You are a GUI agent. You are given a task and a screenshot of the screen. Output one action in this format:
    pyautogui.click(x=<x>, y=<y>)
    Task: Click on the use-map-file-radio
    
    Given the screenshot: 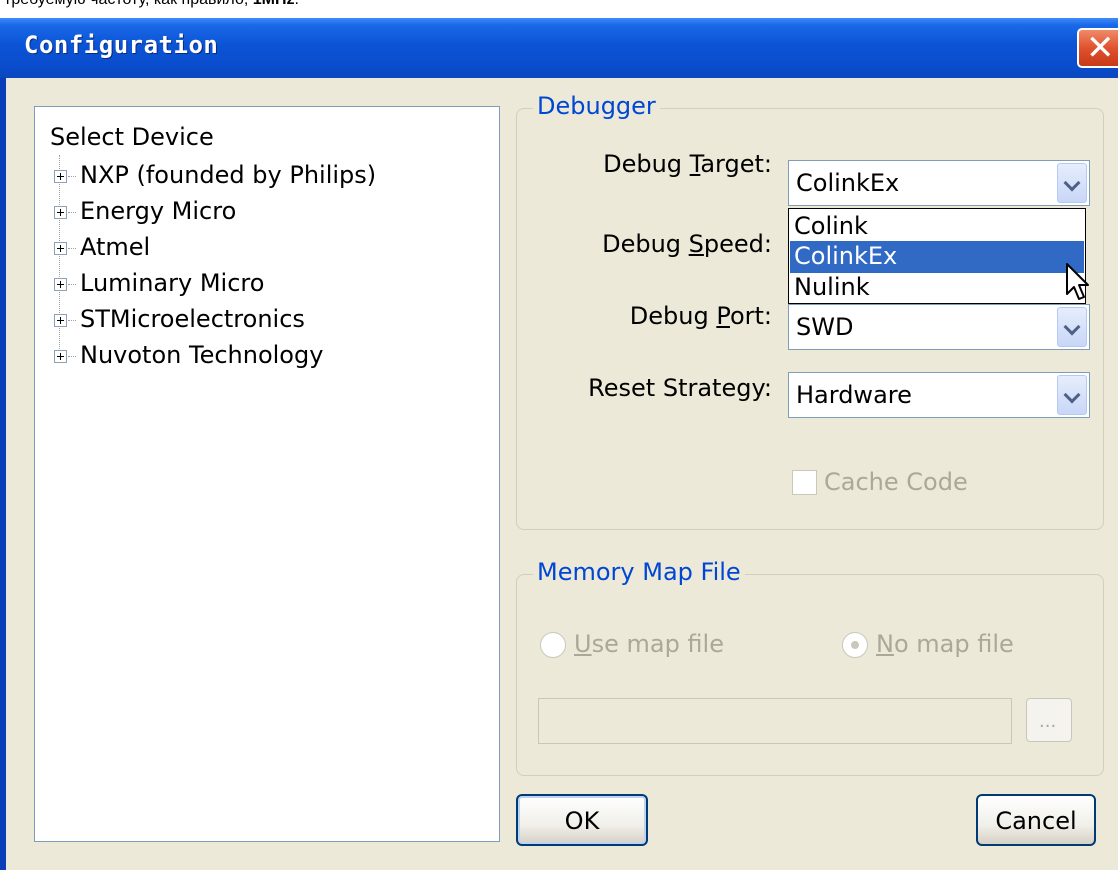 What is the action you would take?
    pyautogui.click(x=553, y=645)
    